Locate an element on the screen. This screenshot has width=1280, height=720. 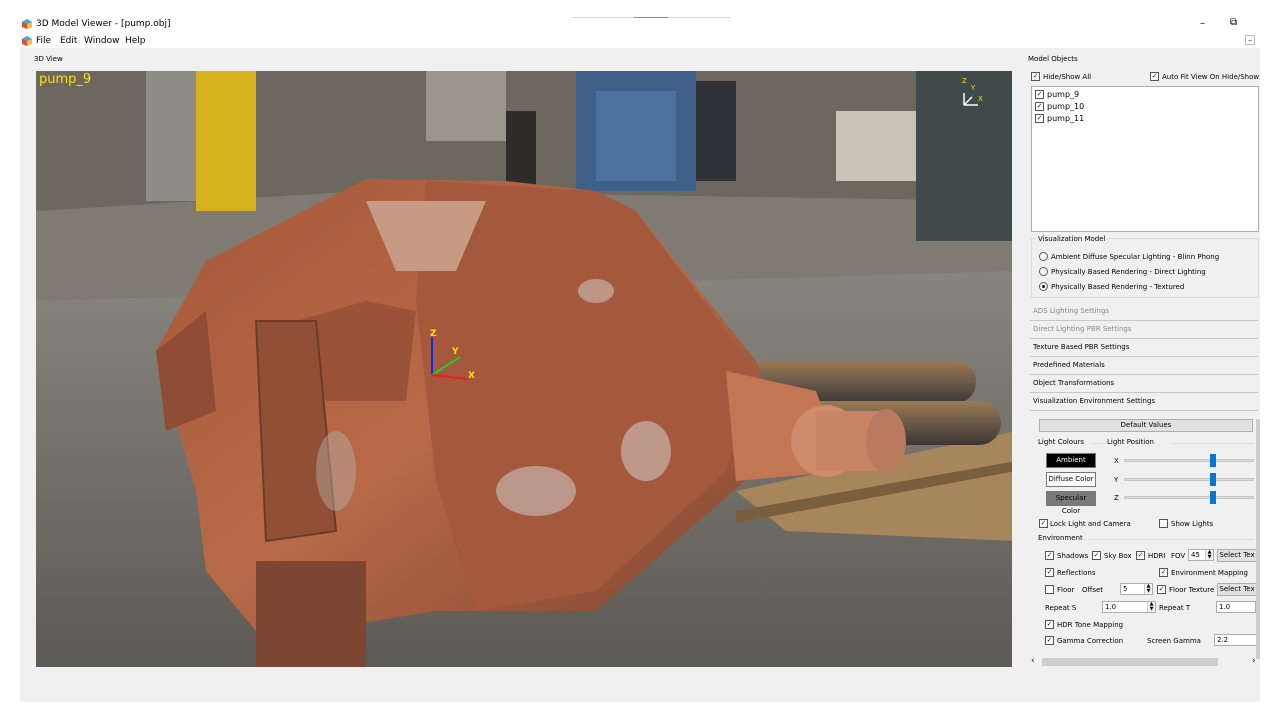
fov-value: 45 is located at coordinates (1195, 555).